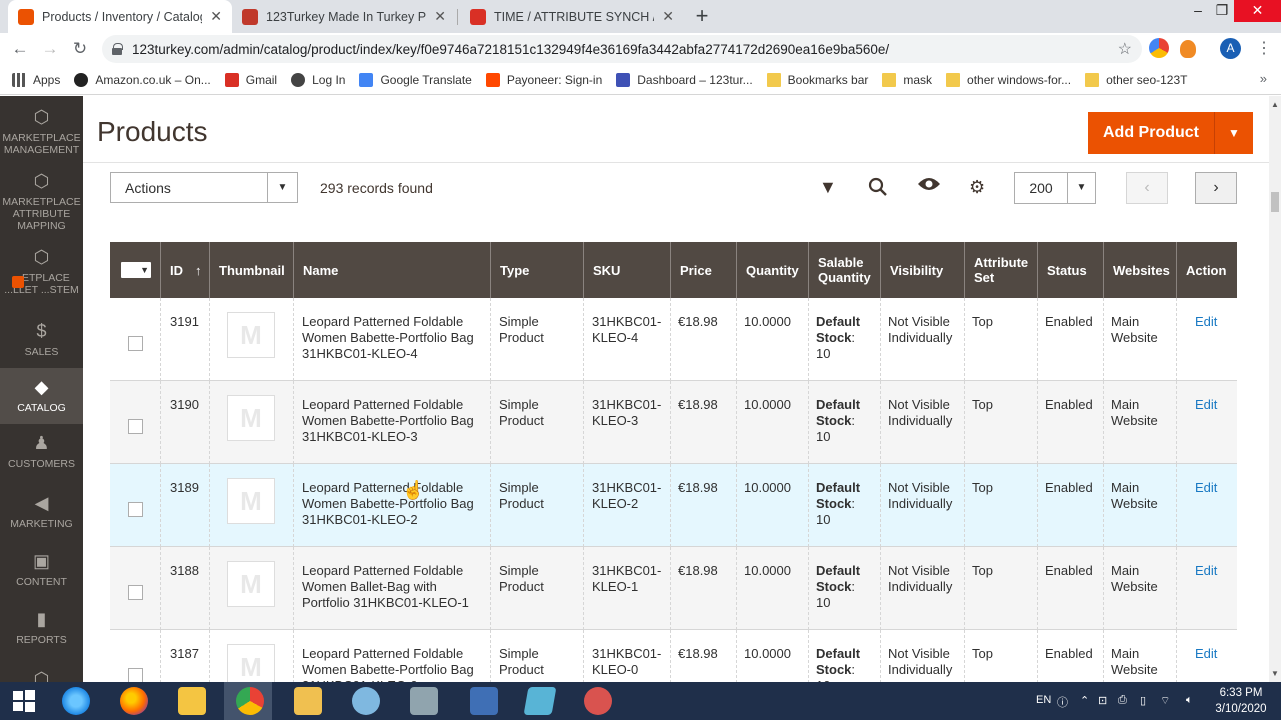 The image size is (1281, 720). What do you see at coordinates (1170, 133) in the screenshot?
I see `add-product-button: Add Product ▼` at bounding box center [1170, 133].